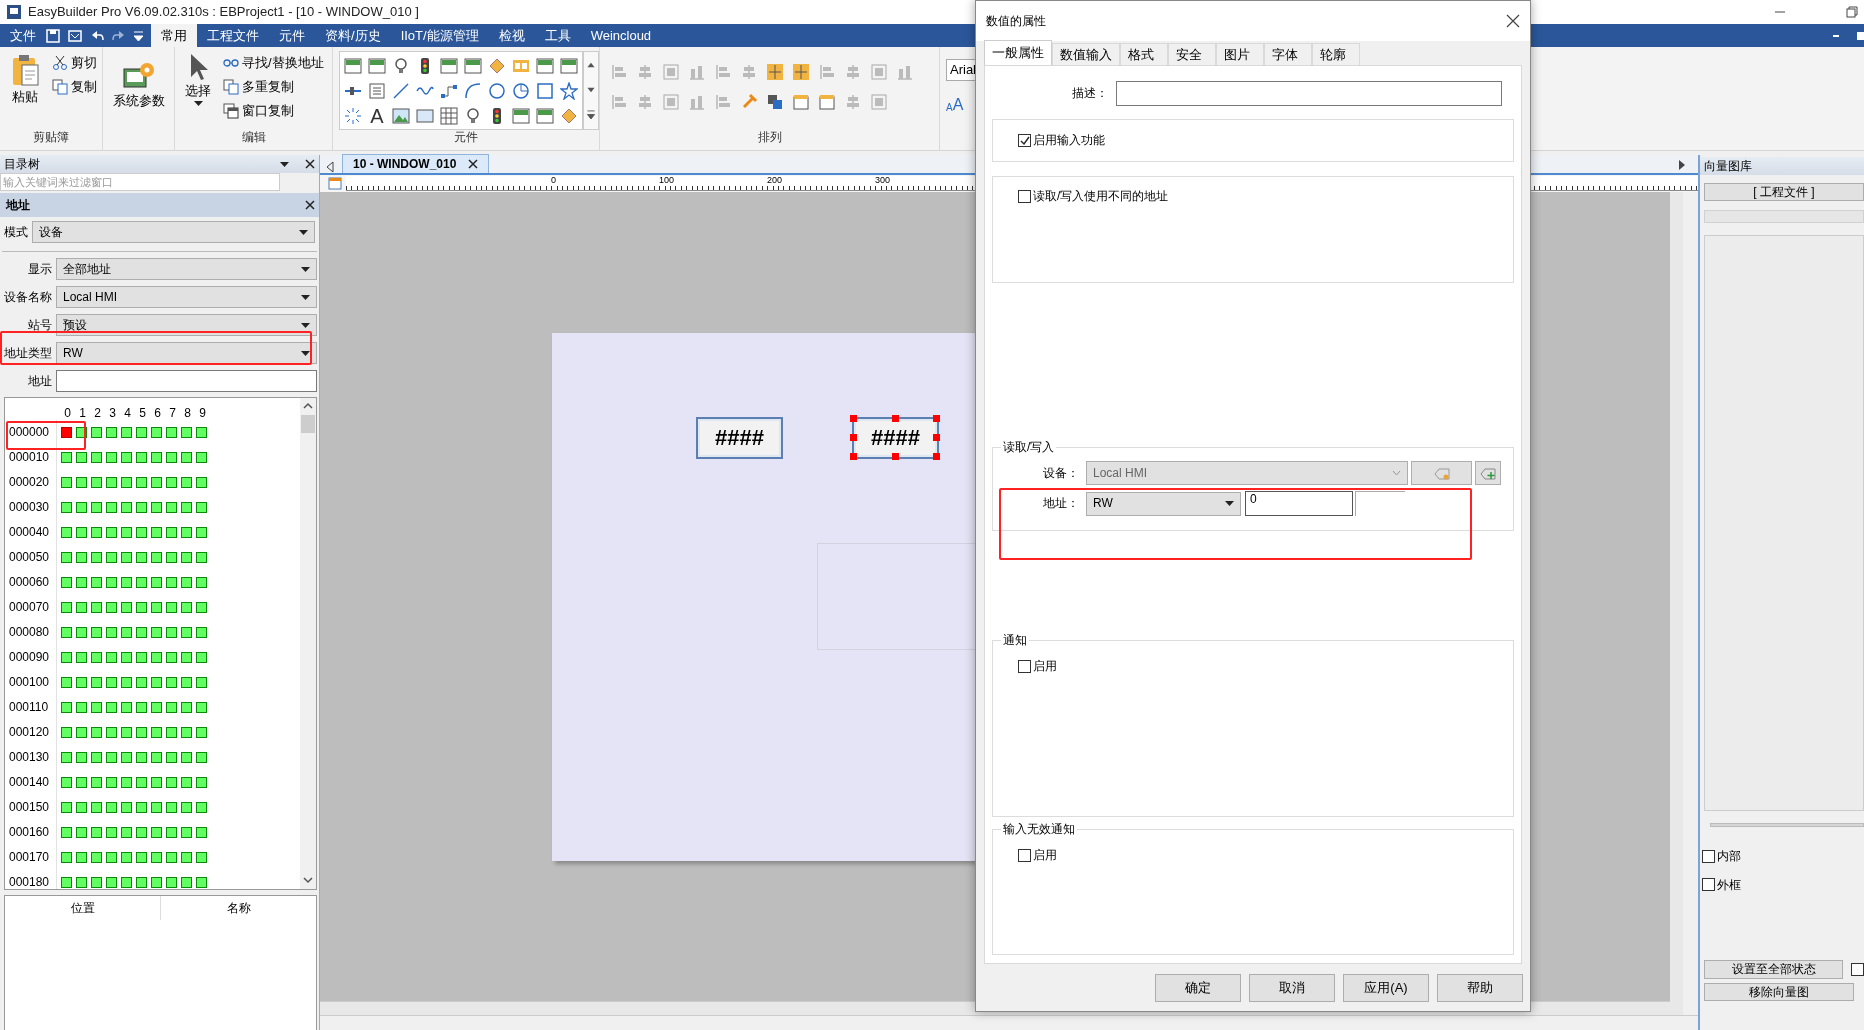  I want to click on address-type-select: RW, so click(1163, 503).